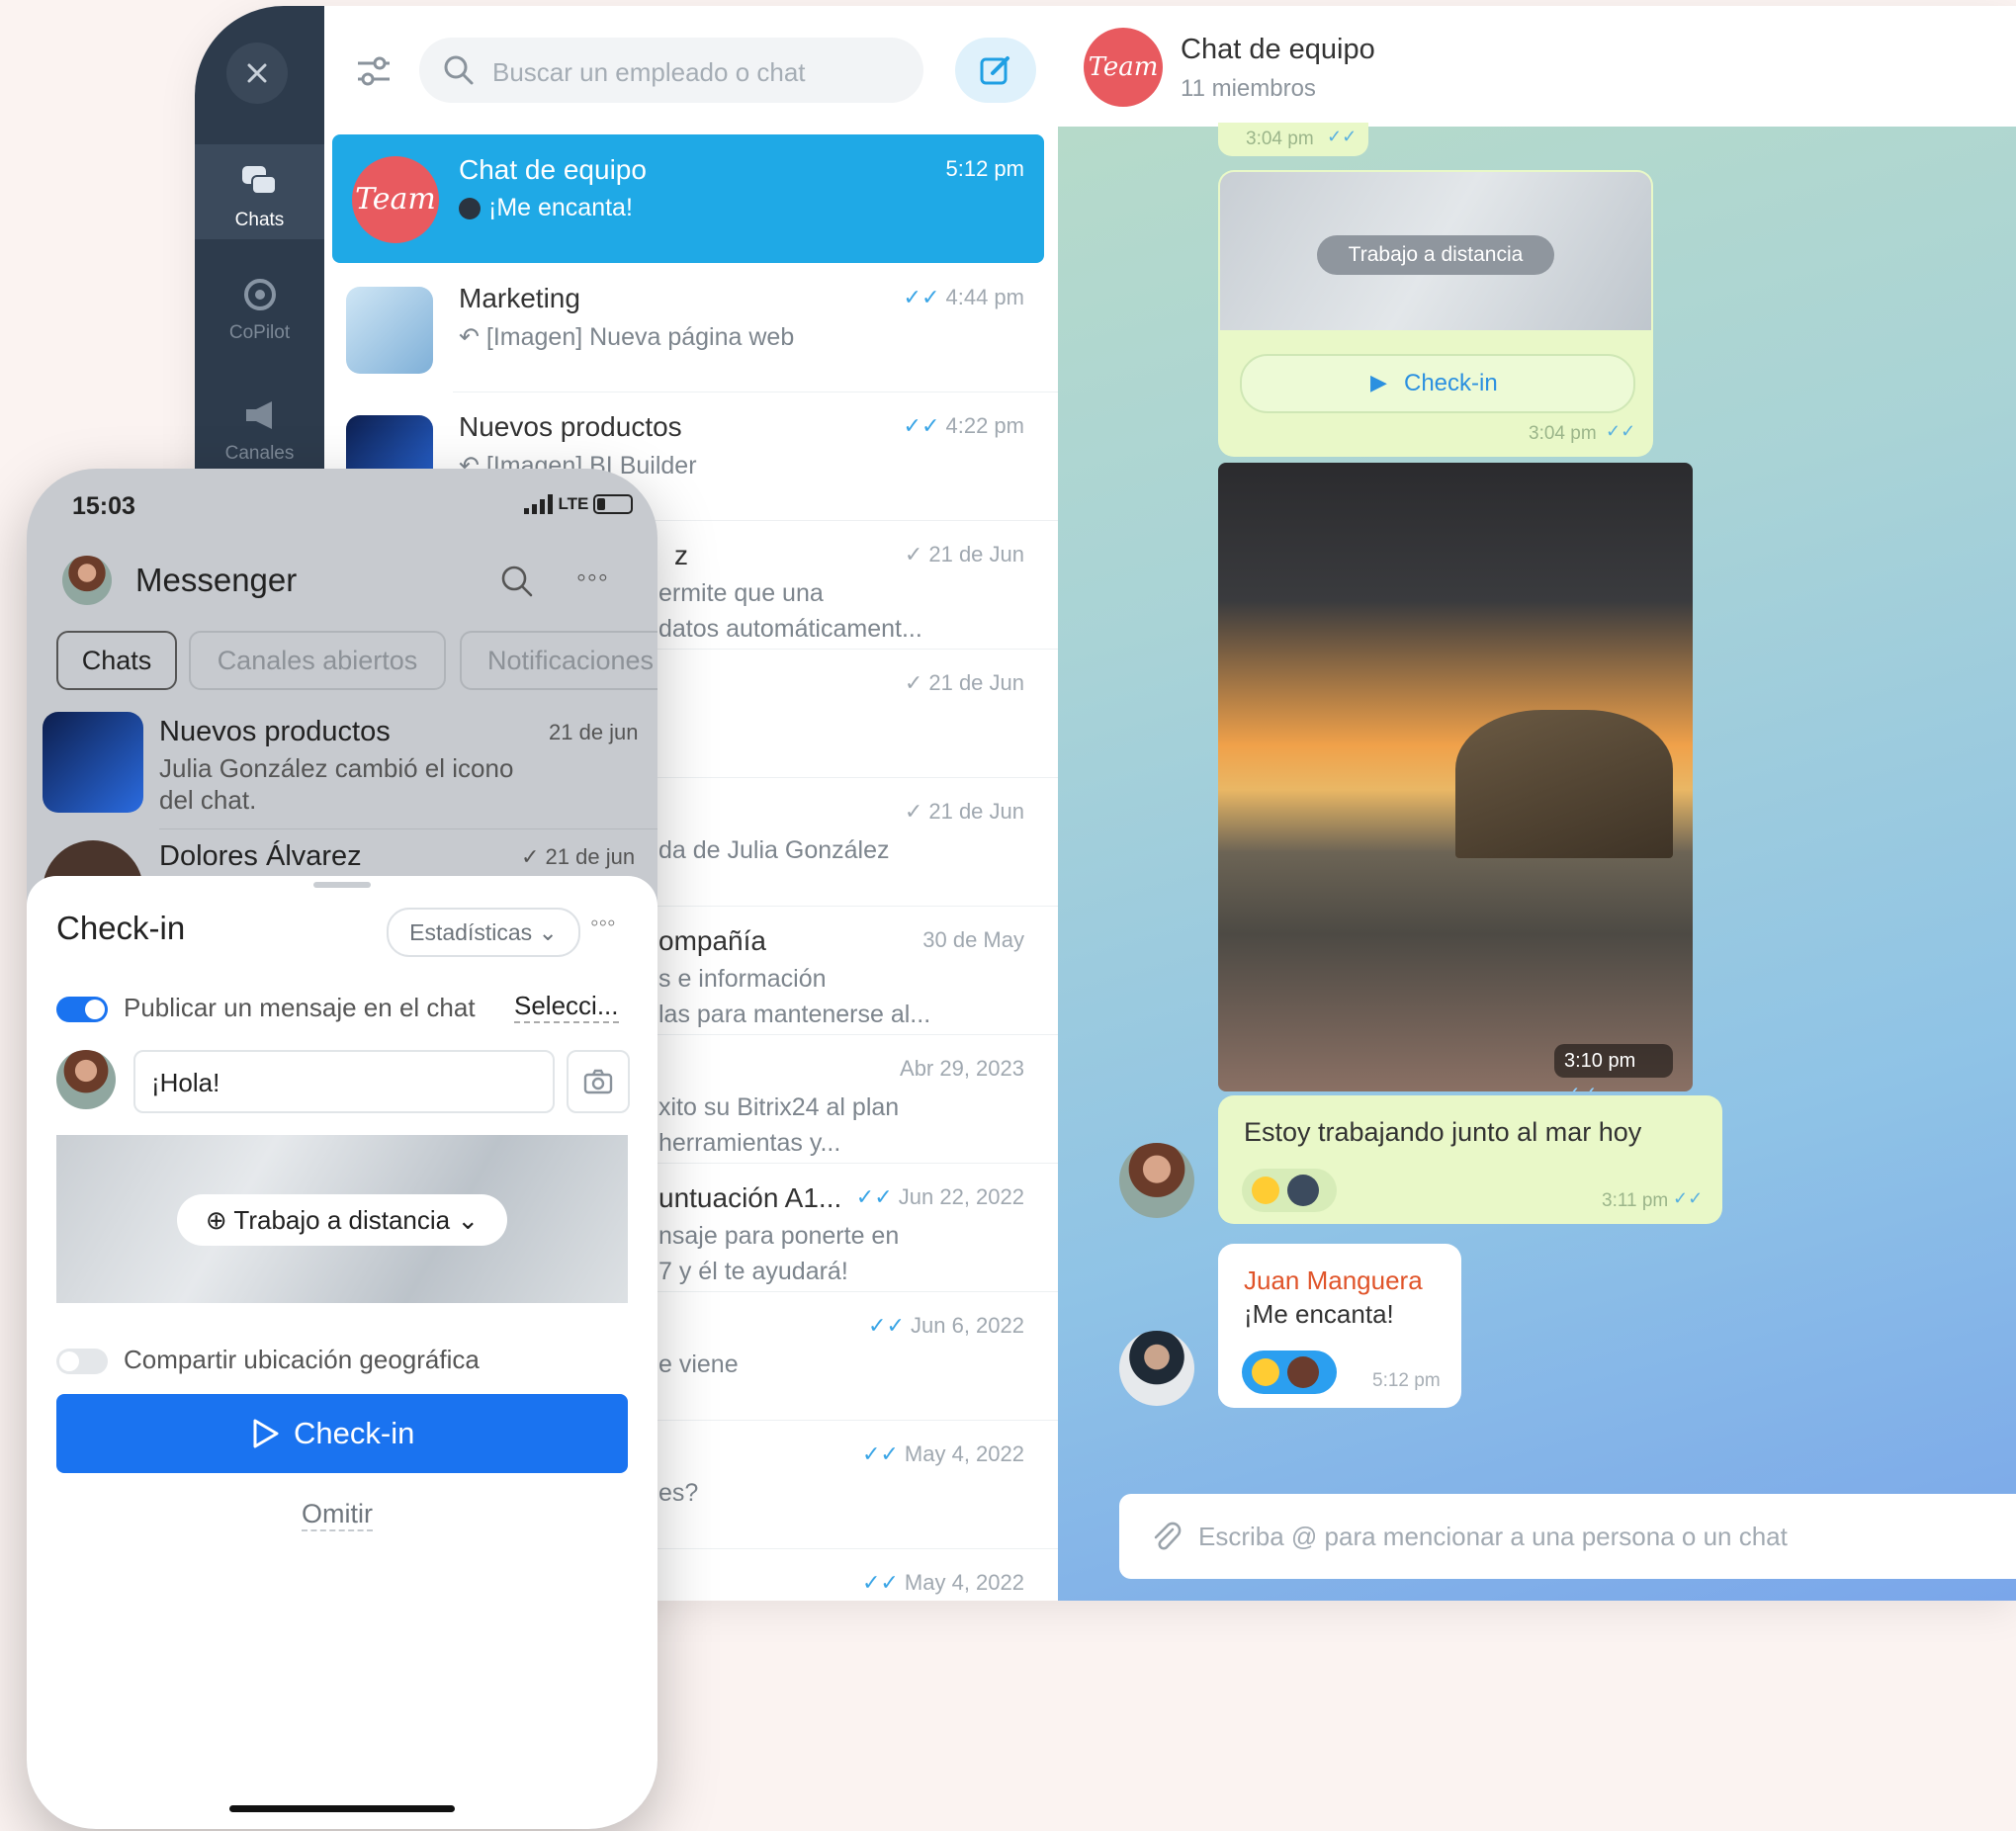 The image size is (2016, 1831). What do you see at coordinates (779, 1107) in the screenshot?
I see `chat-preview: xito su Bitrix24 al plan` at bounding box center [779, 1107].